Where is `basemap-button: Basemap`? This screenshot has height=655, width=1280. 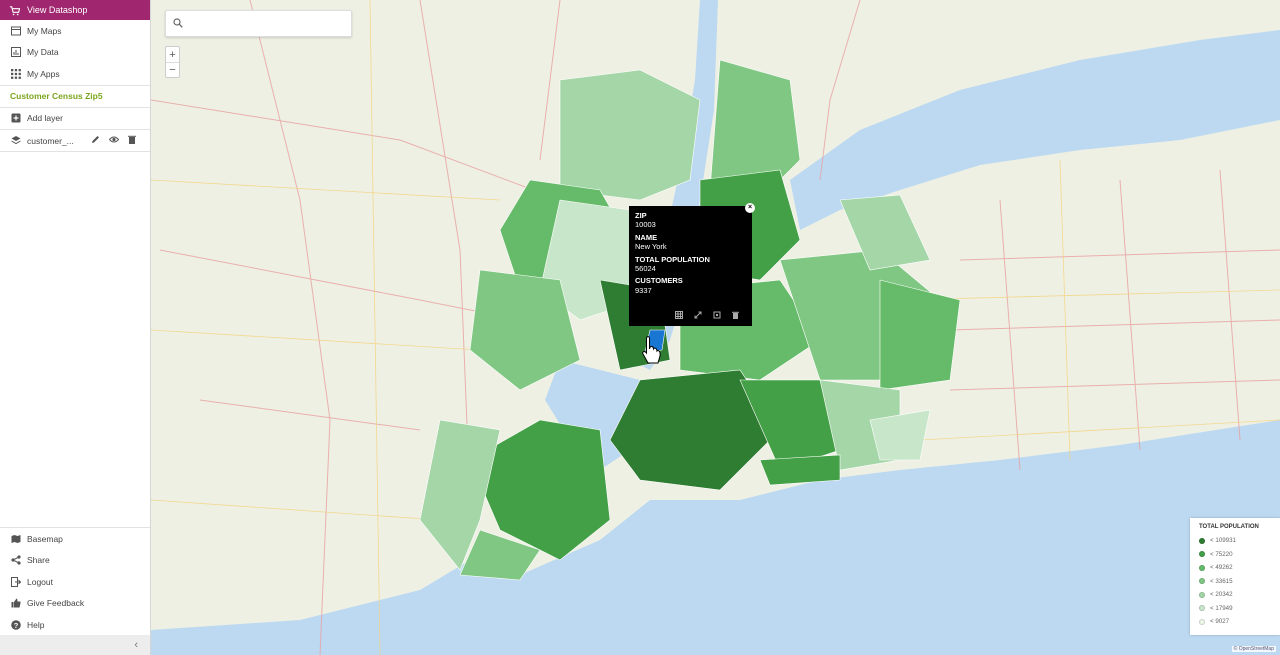 basemap-button: Basemap is located at coordinates (75, 539).